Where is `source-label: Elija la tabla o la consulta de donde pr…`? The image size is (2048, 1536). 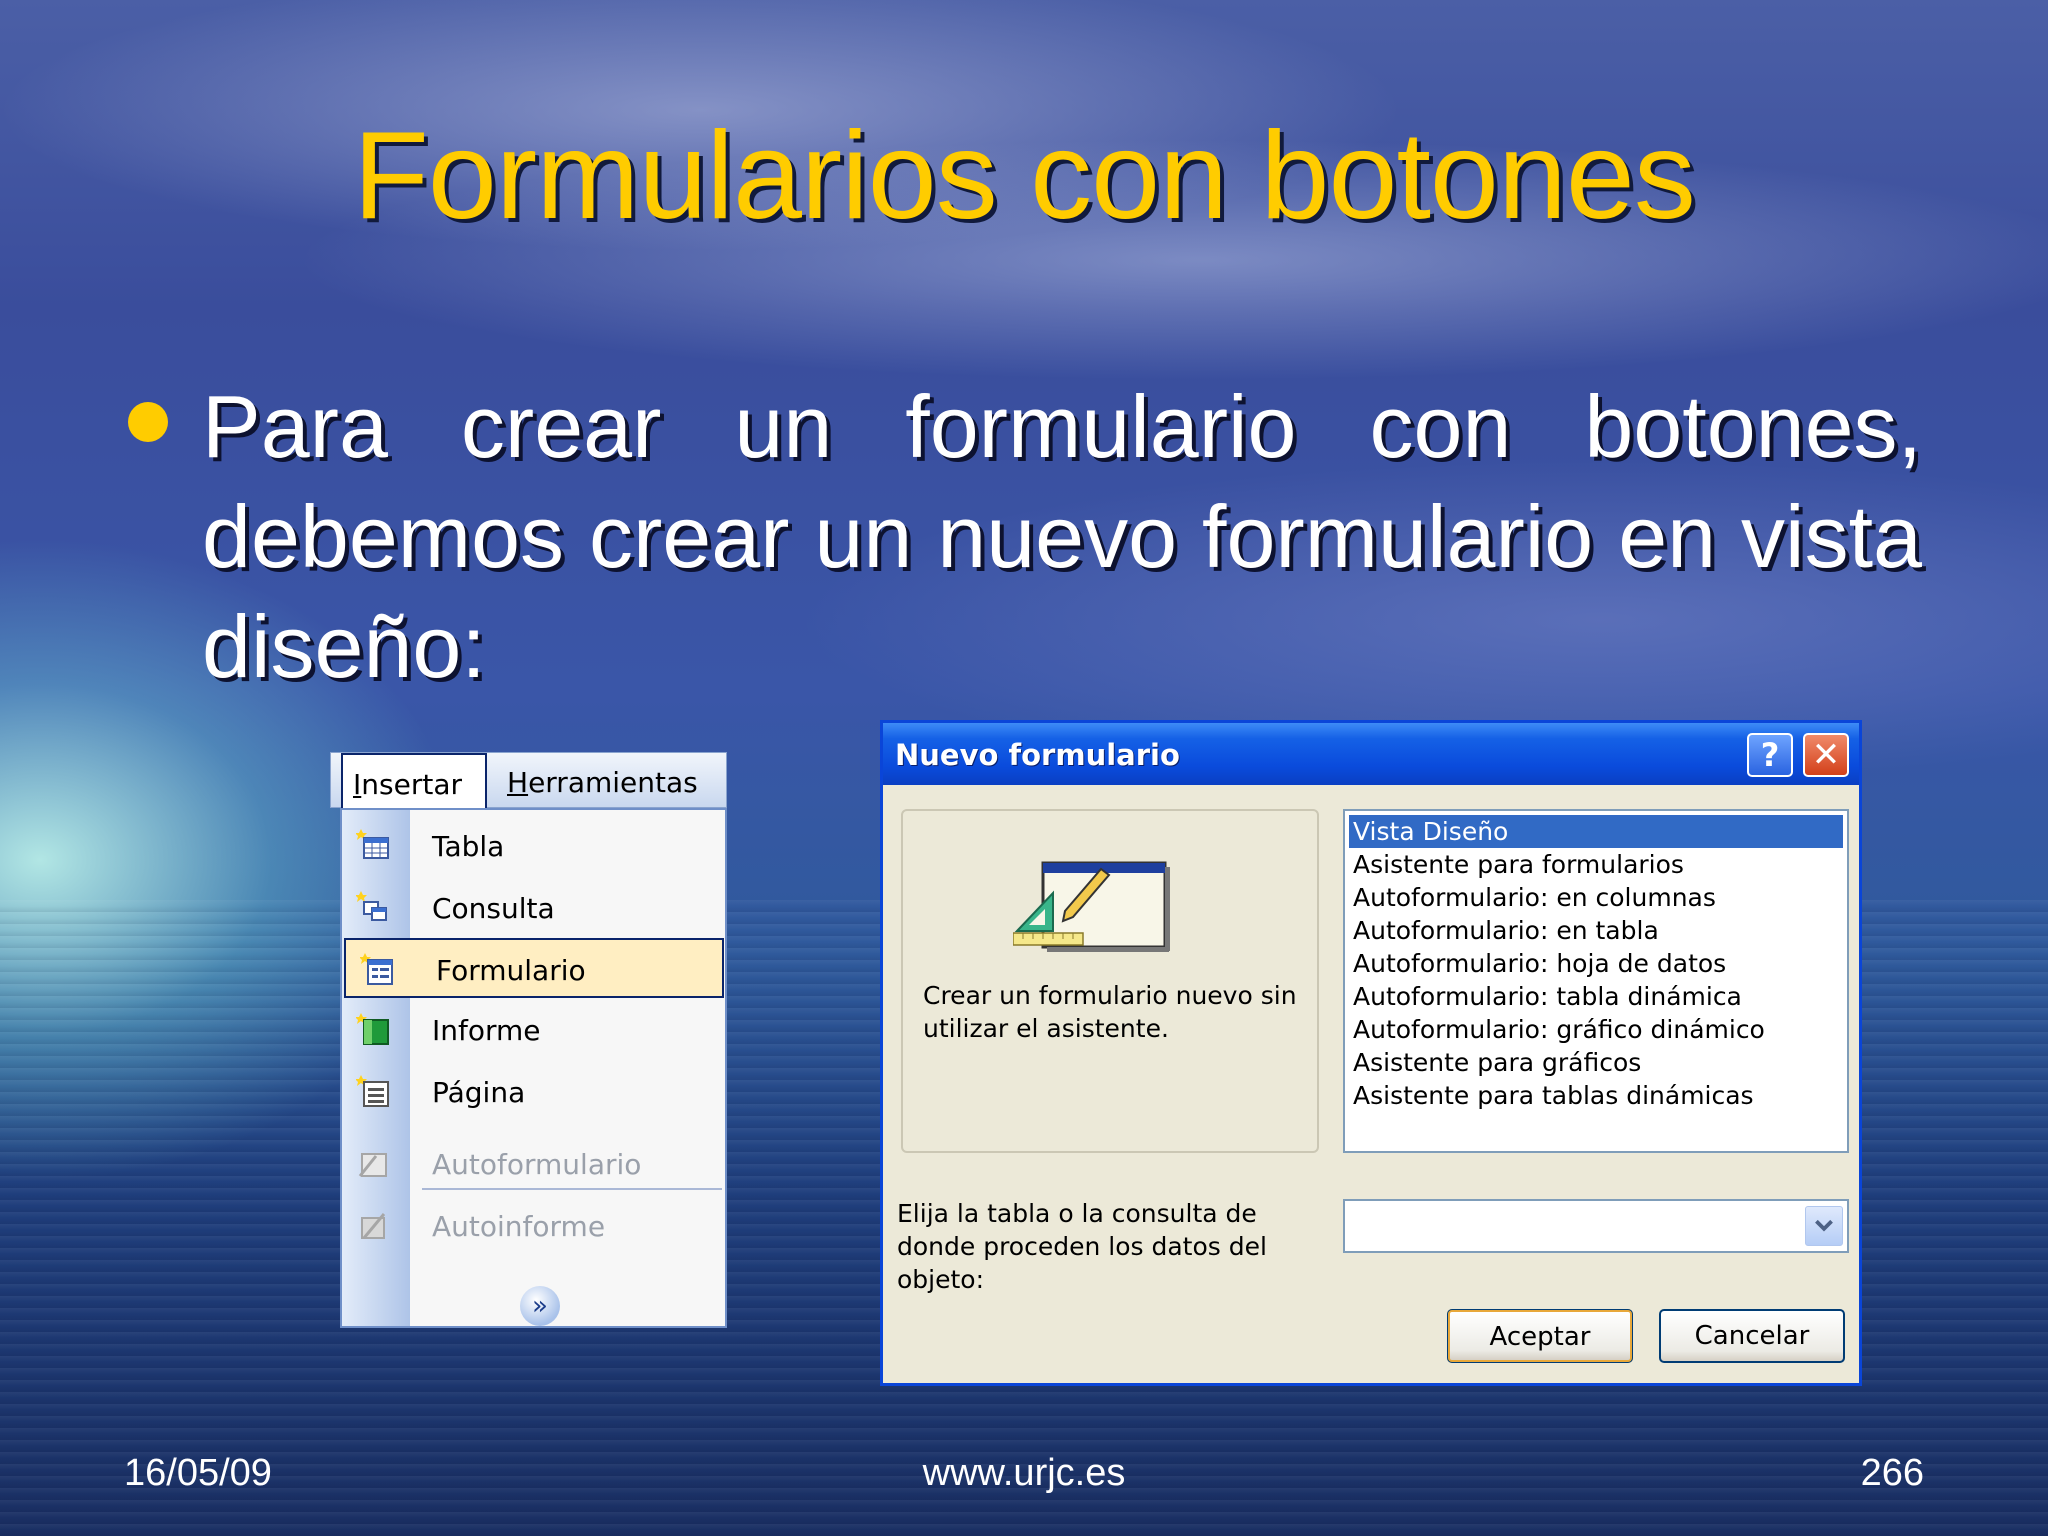
source-label: Elija la tabla o la consulta de donde pr… is located at coordinates (1082, 1246).